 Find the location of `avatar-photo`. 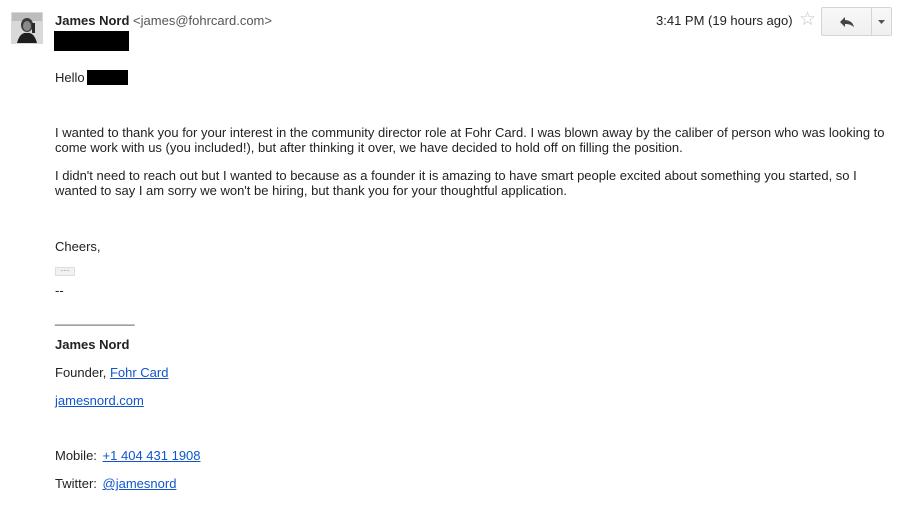

avatar-photo is located at coordinates (27, 28).